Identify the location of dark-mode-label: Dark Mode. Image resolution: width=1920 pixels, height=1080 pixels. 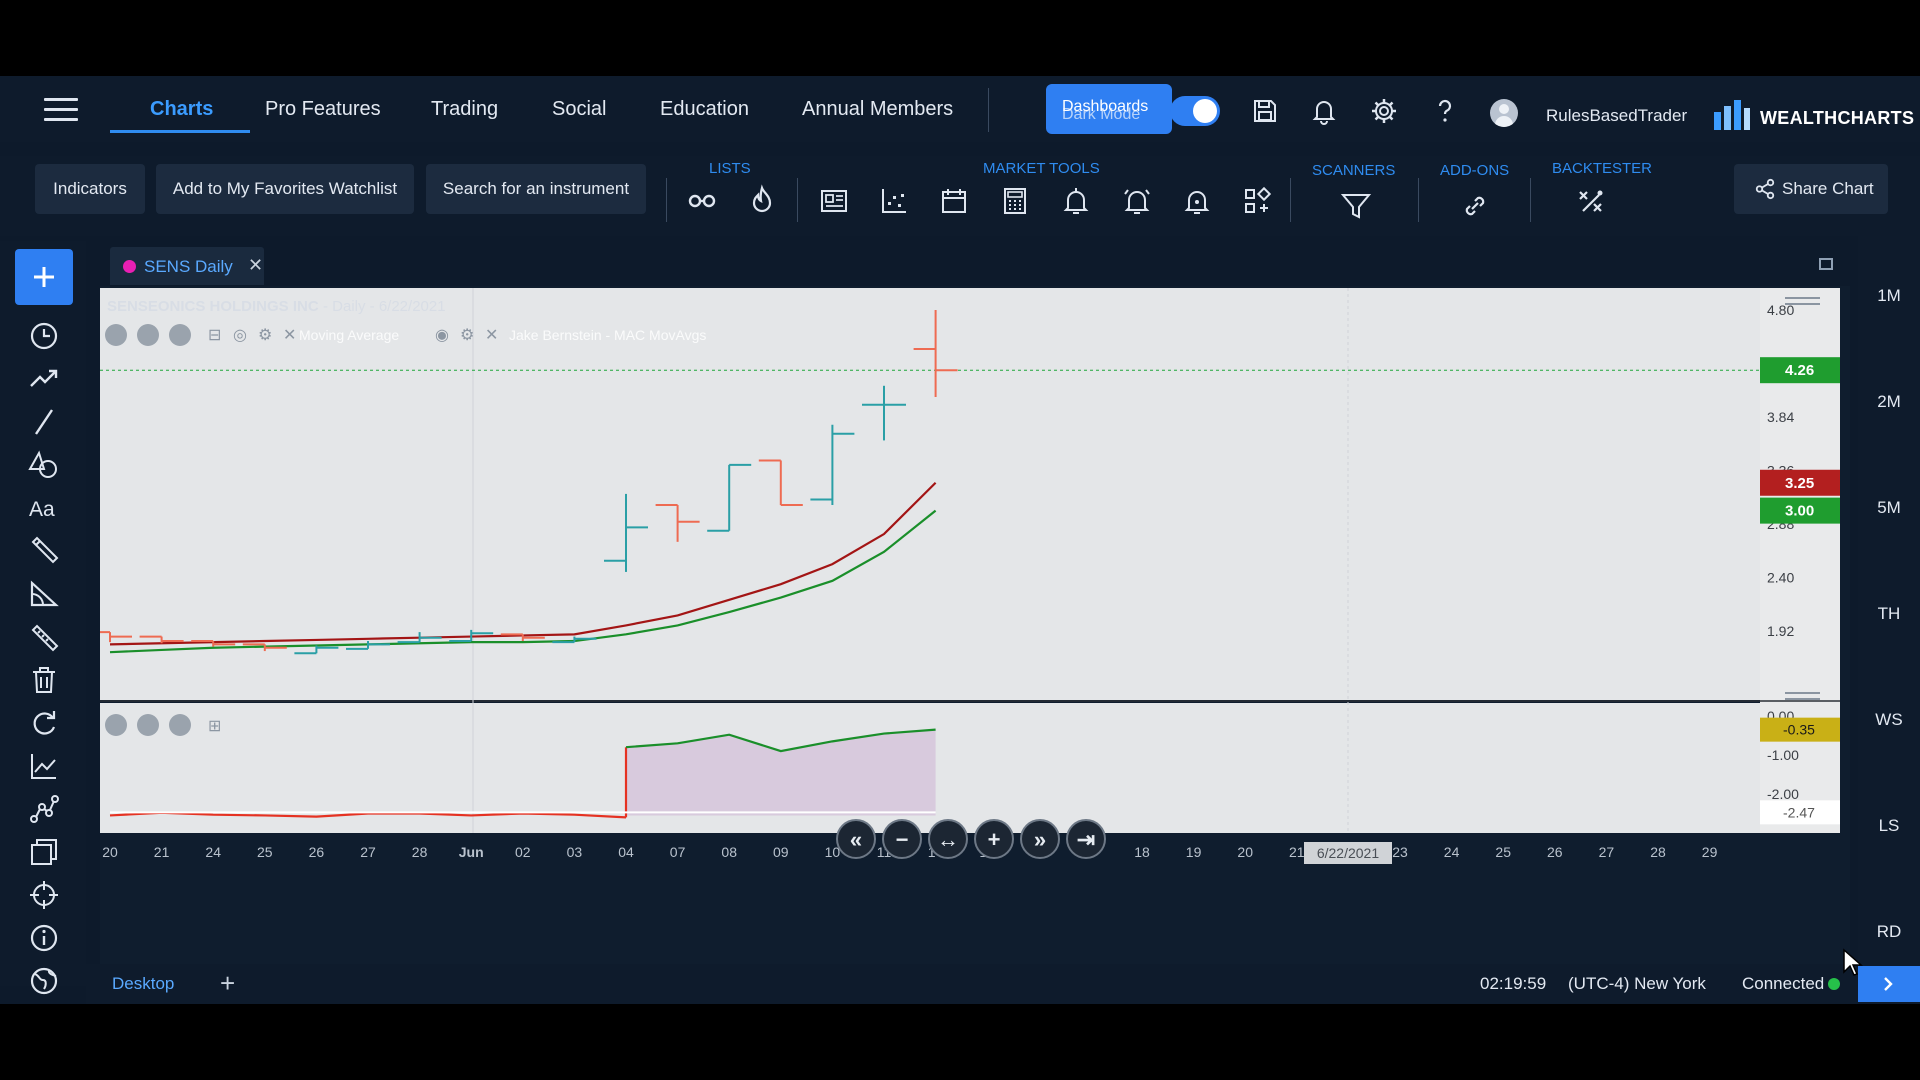
(1101, 114).